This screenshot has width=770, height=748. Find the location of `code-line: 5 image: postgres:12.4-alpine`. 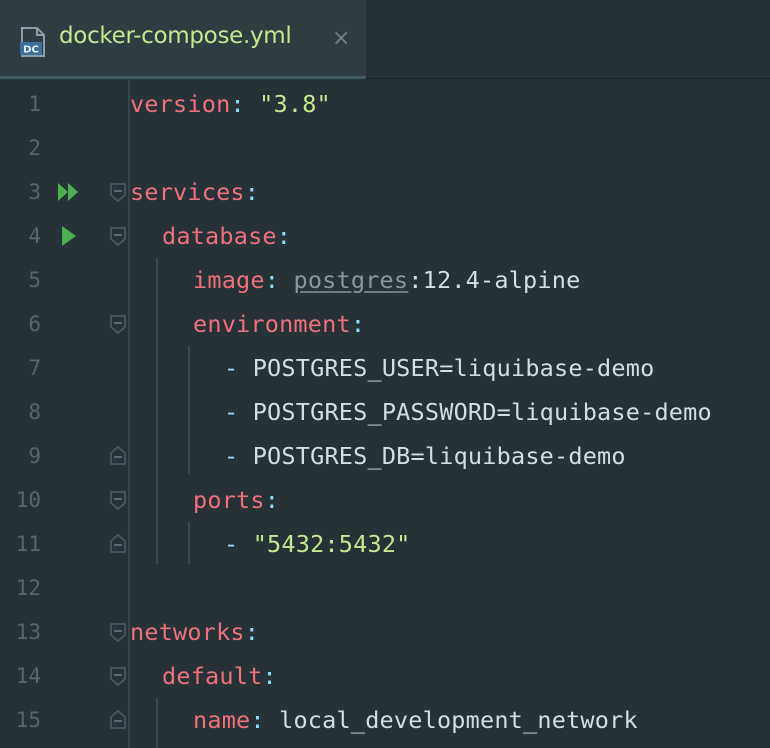

code-line: 5 image: postgres:12.4-alpine is located at coordinates (385, 280).